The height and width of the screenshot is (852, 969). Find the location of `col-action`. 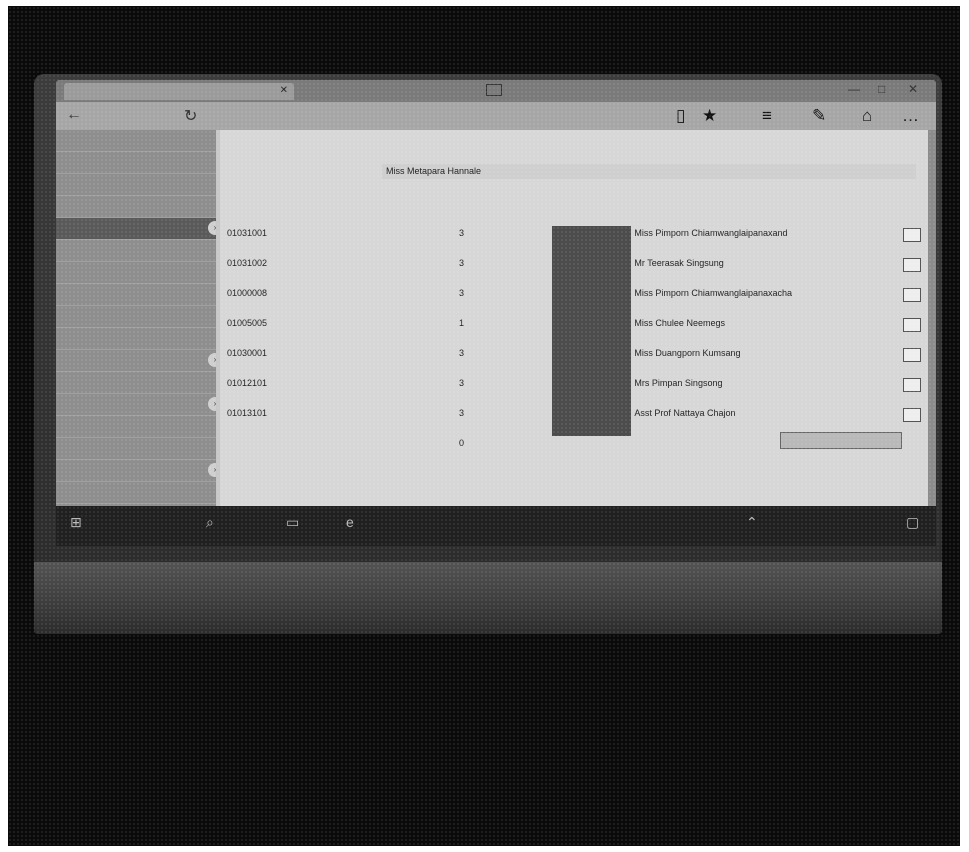

col-action is located at coordinates (890, 211).